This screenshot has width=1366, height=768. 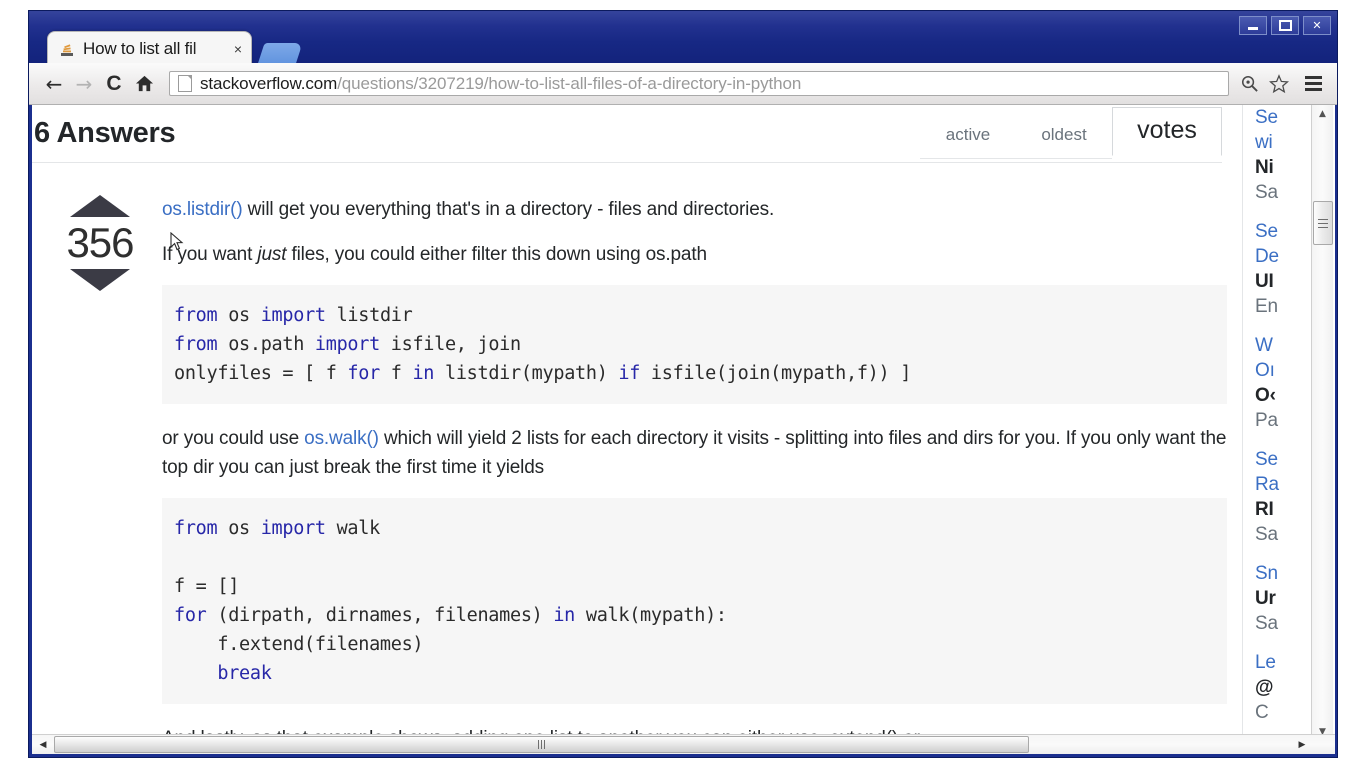 I want to click on vote-count: 356, so click(x=100, y=242).